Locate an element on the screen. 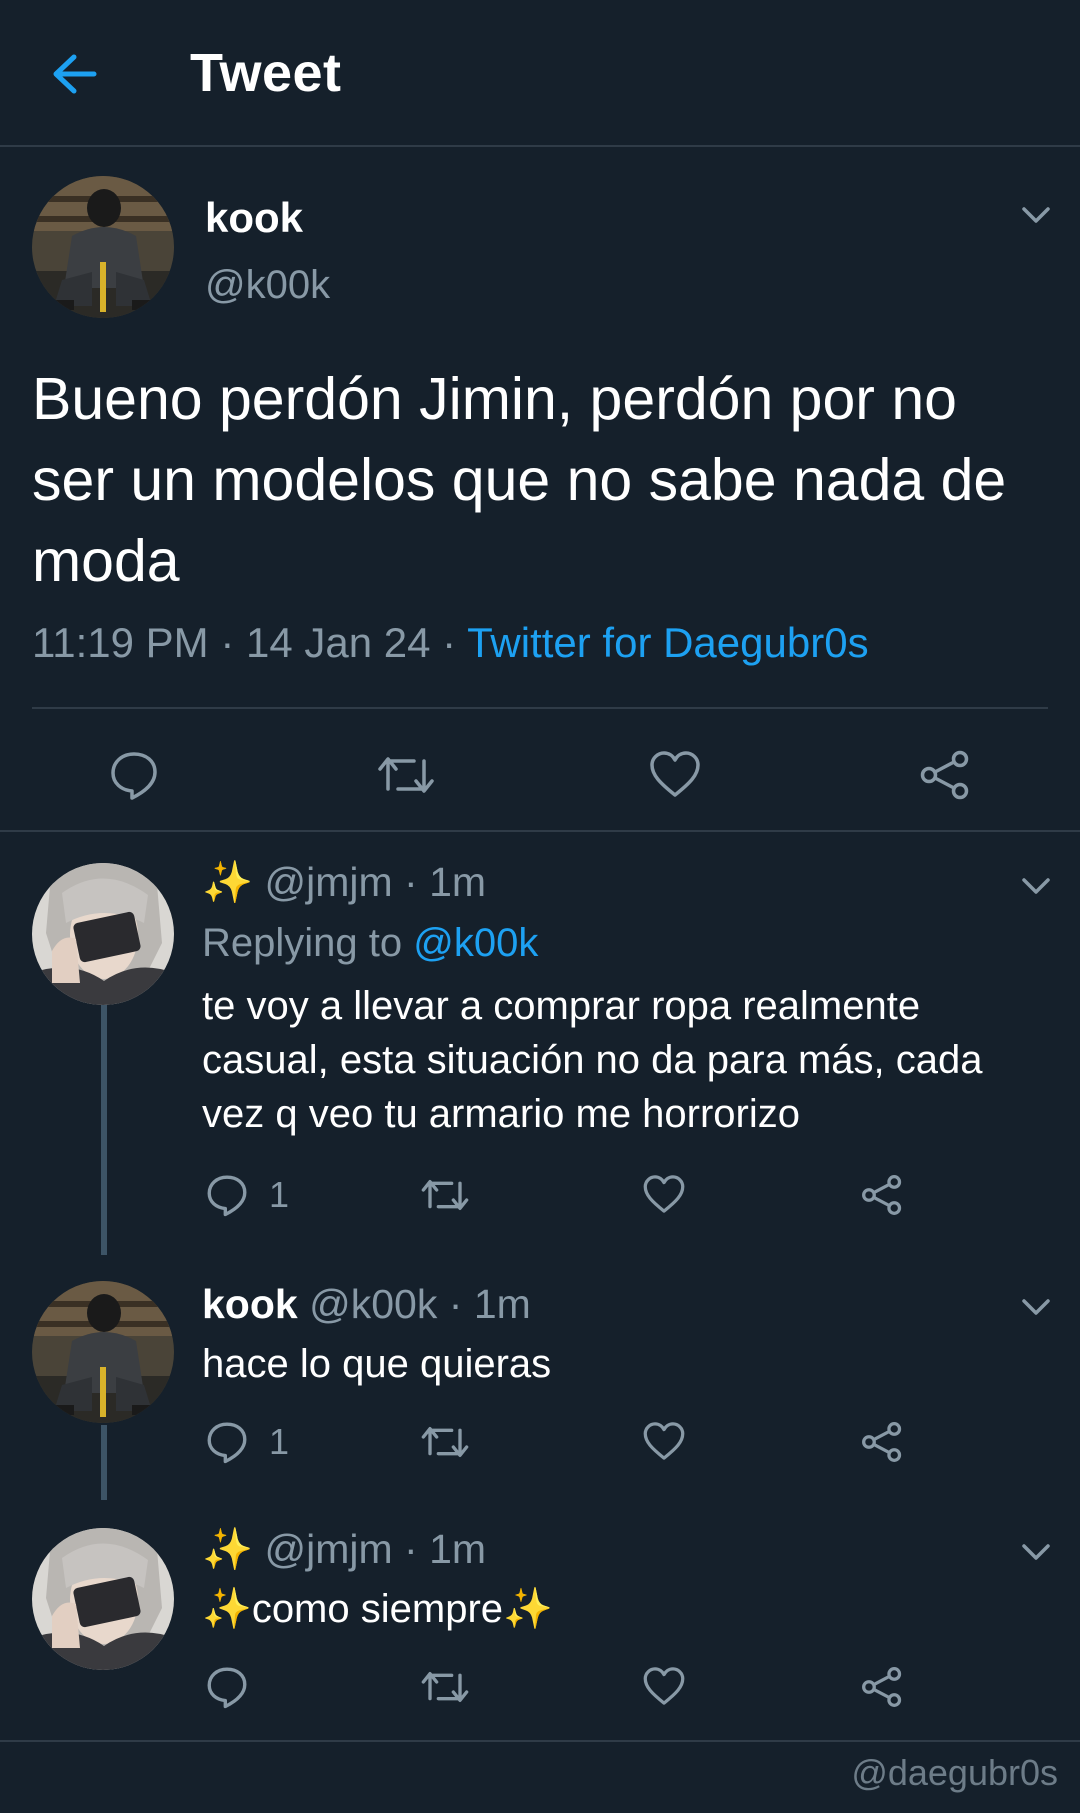 Image resolution: width=1080 pixels, height=1813 pixels. reply-actions is located at coordinates (540, 1695).